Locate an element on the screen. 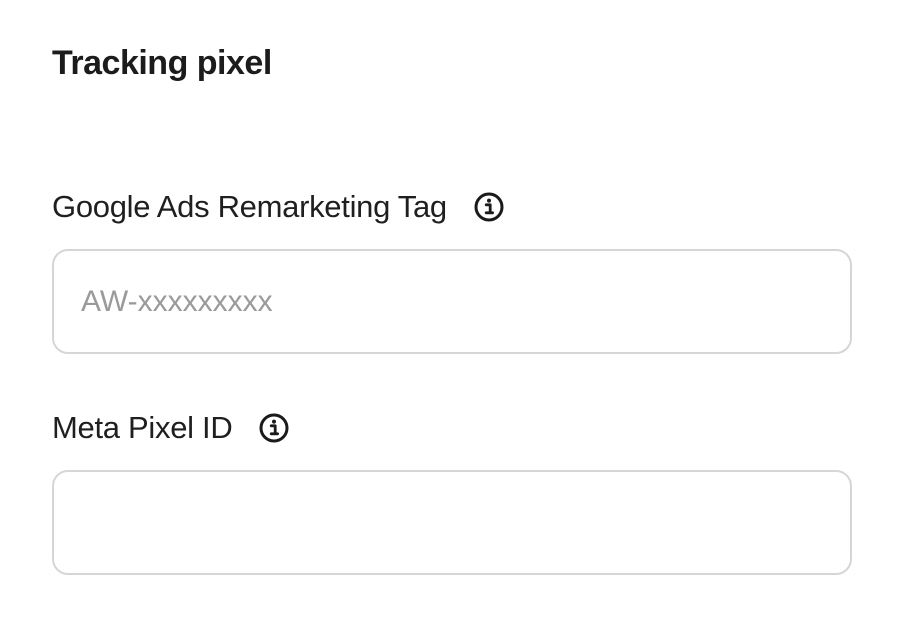 The width and height of the screenshot is (902, 628). google-ads-input is located at coordinates (452, 301).